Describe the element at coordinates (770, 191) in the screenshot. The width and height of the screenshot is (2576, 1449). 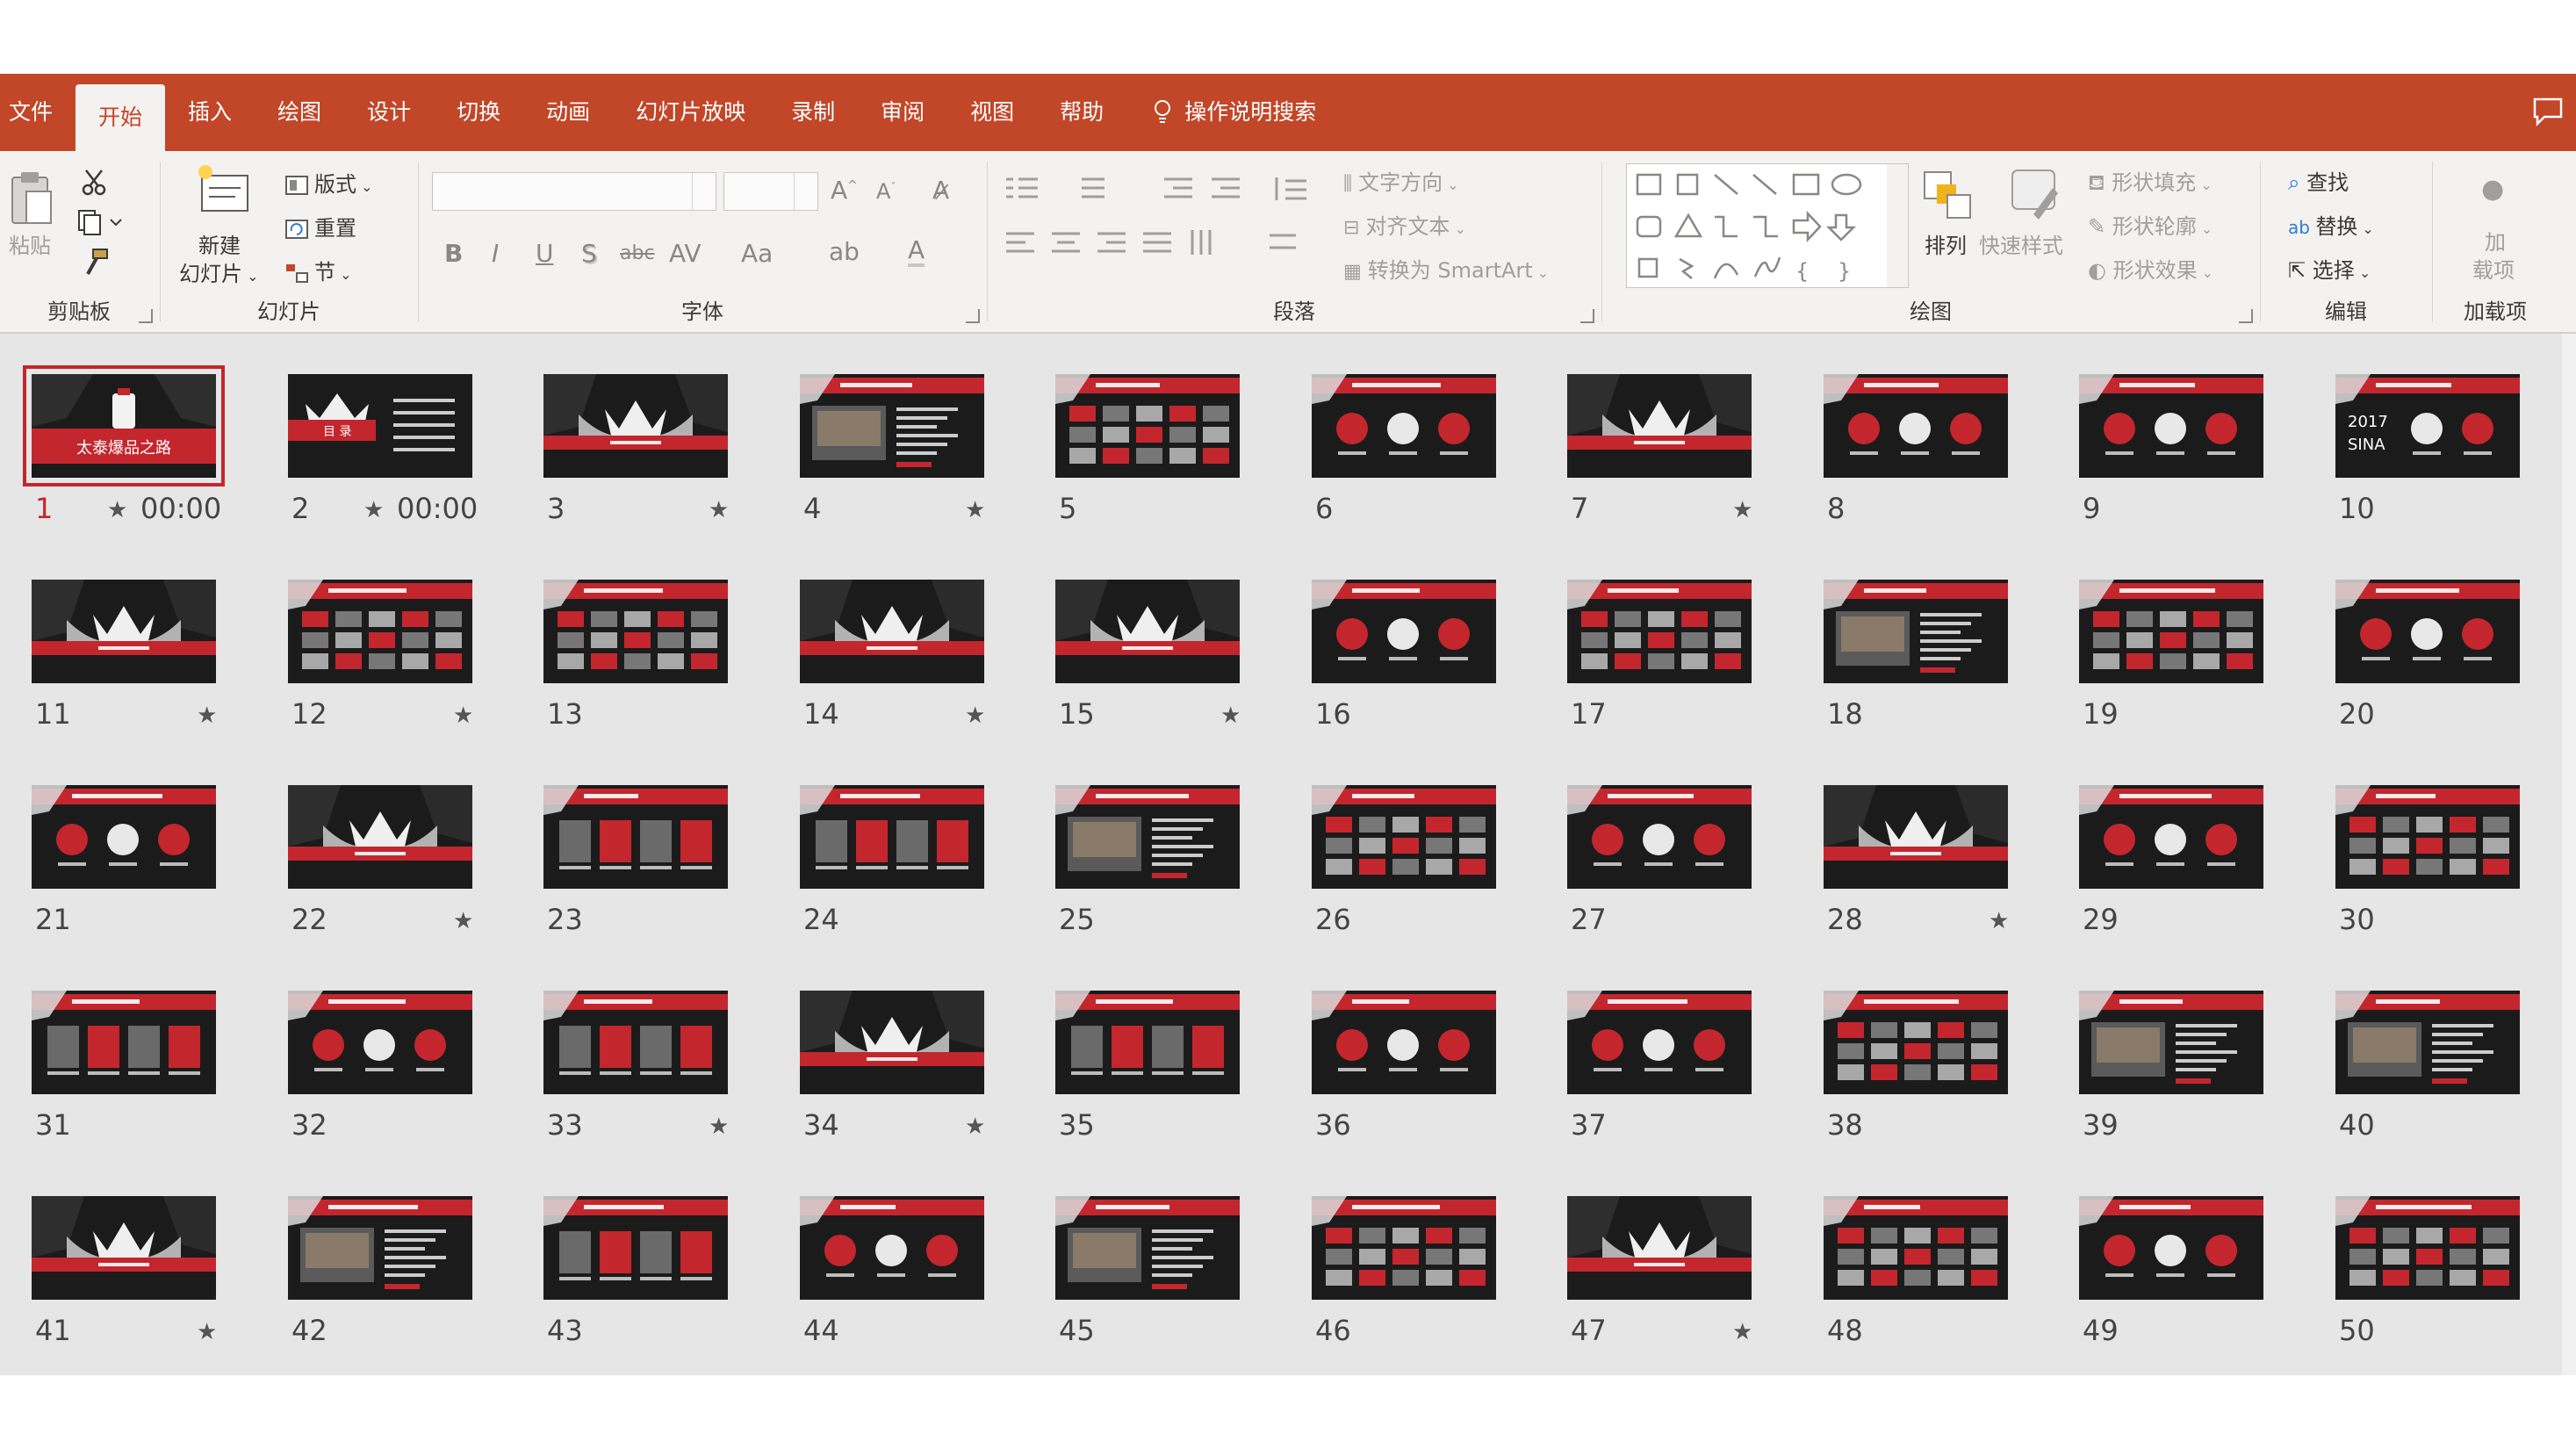
I see `font-size-combobox` at that location.